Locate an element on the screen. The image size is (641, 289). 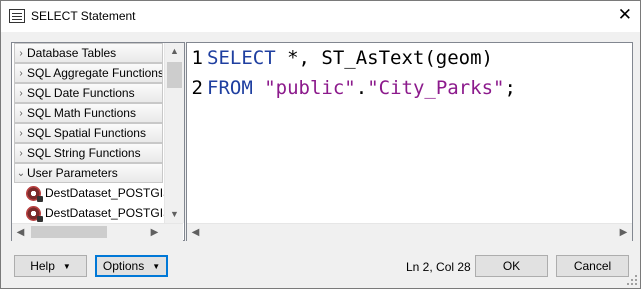
help-button: Help ▼ is located at coordinates (50, 266).